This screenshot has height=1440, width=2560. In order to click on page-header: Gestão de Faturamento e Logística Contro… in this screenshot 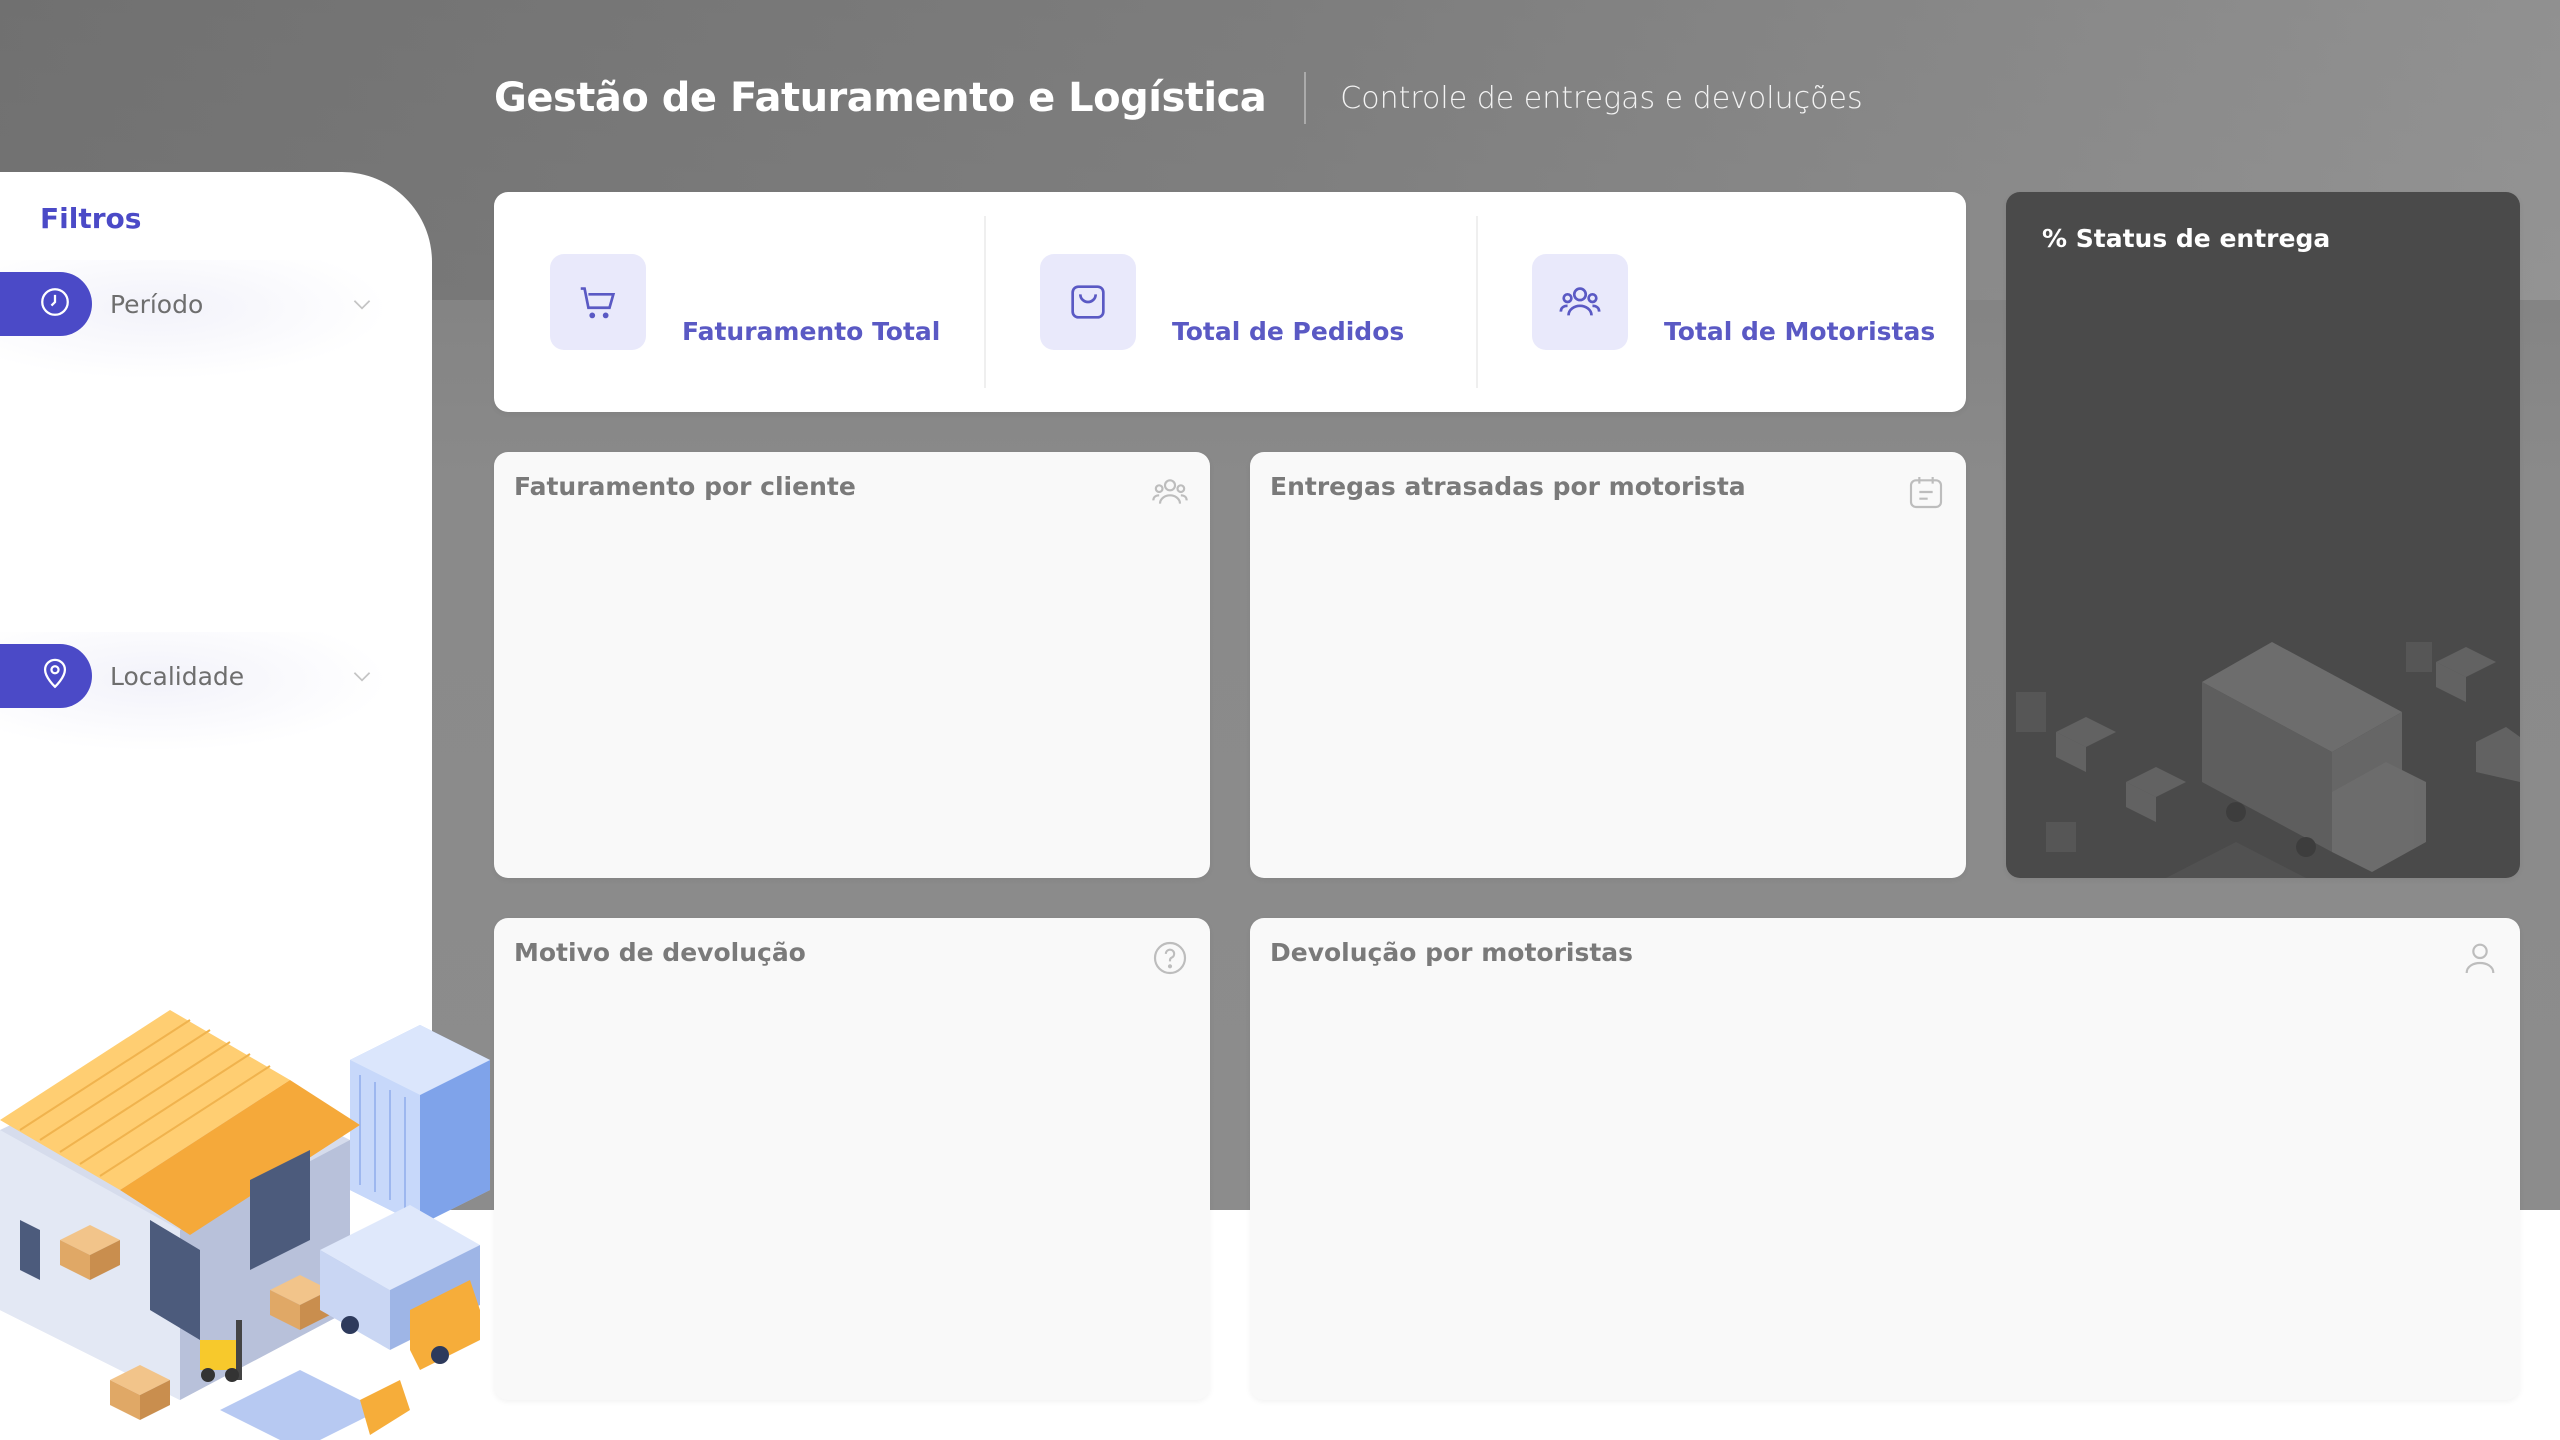, I will do `click(1178, 98)`.